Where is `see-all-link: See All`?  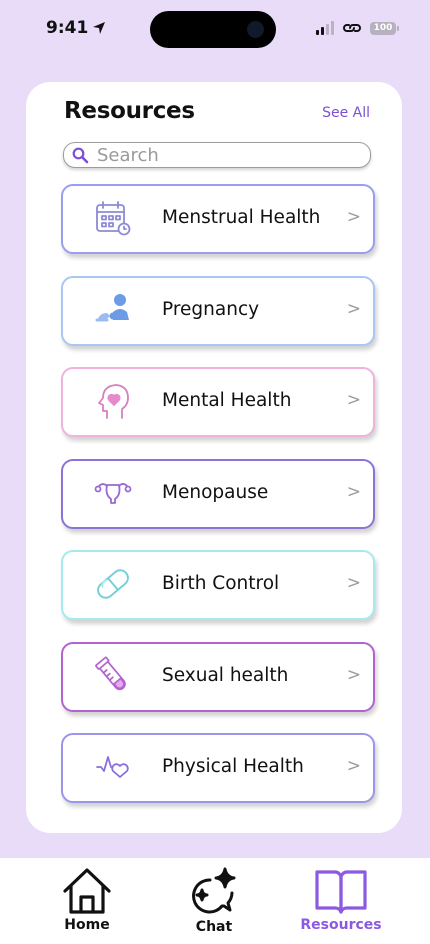
see-all-link: See All is located at coordinates (346, 113).